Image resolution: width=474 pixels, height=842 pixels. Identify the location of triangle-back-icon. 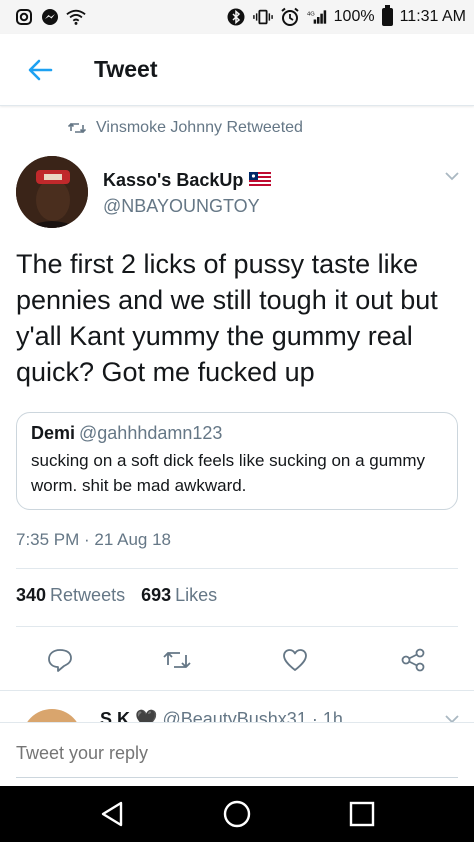
(112, 814).